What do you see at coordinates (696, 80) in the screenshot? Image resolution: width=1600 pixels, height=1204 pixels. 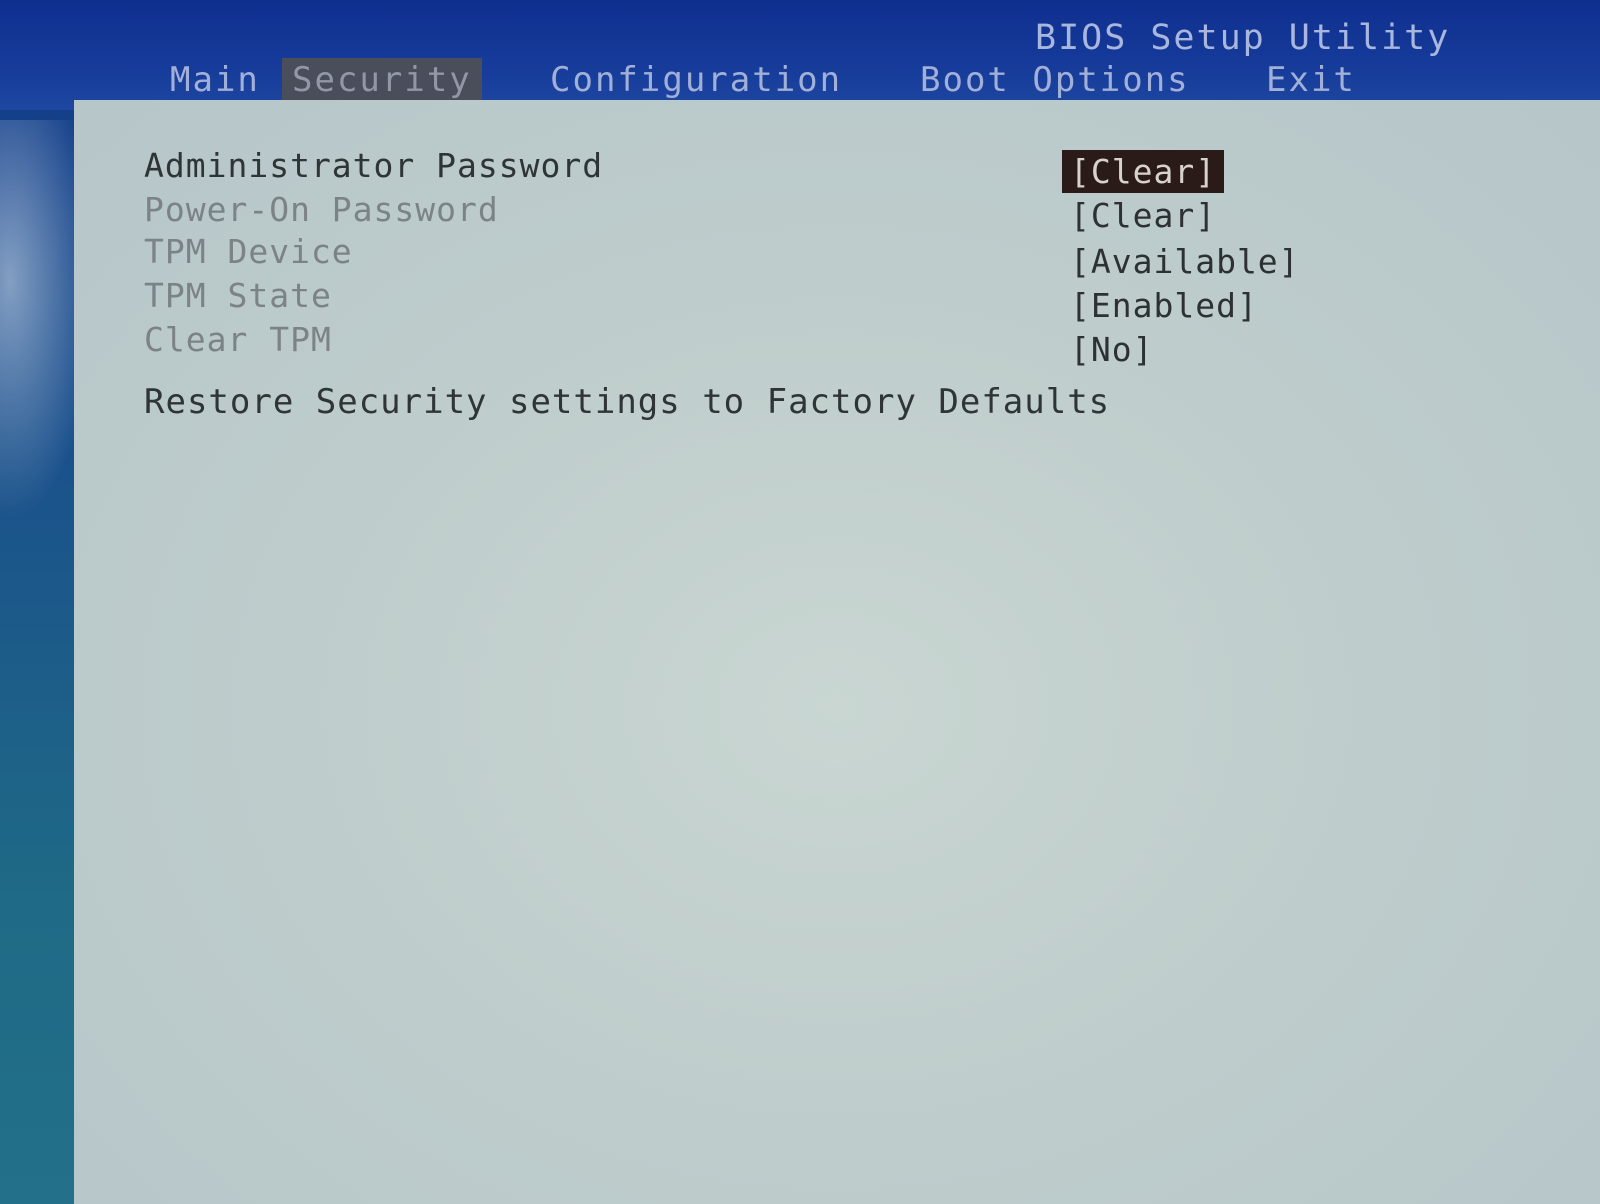 I see `tab-configuration: Configuration` at bounding box center [696, 80].